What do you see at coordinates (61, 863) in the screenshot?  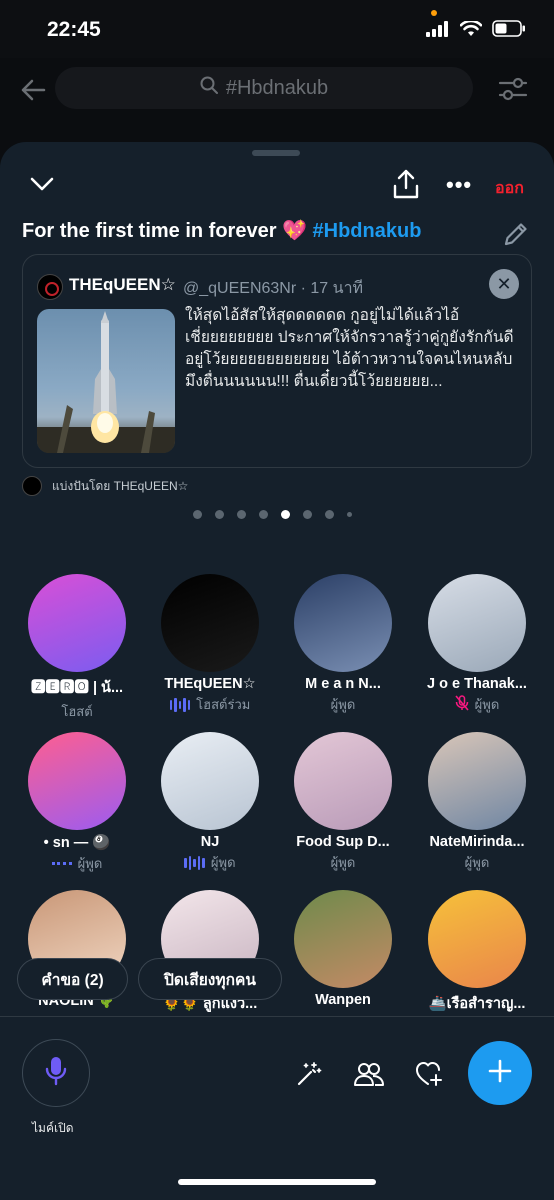 I see `speaking-dots-icon` at bounding box center [61, 863].